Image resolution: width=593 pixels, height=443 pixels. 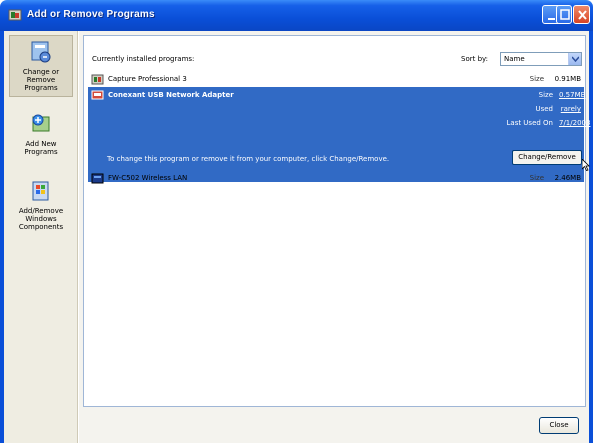 I want to click on size-info: Size 0.57MB, so click(x=541, y=95).